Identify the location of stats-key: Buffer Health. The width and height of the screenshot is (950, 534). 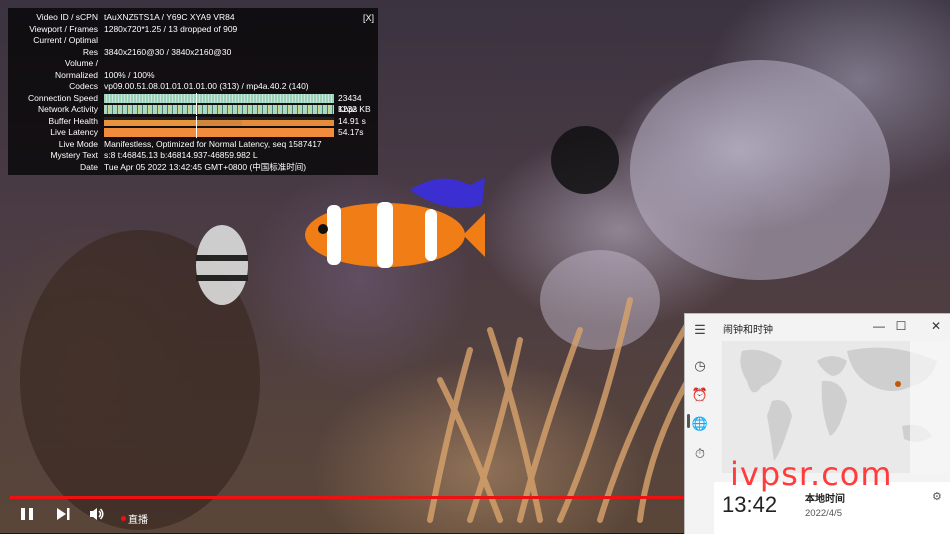
(73, 120).